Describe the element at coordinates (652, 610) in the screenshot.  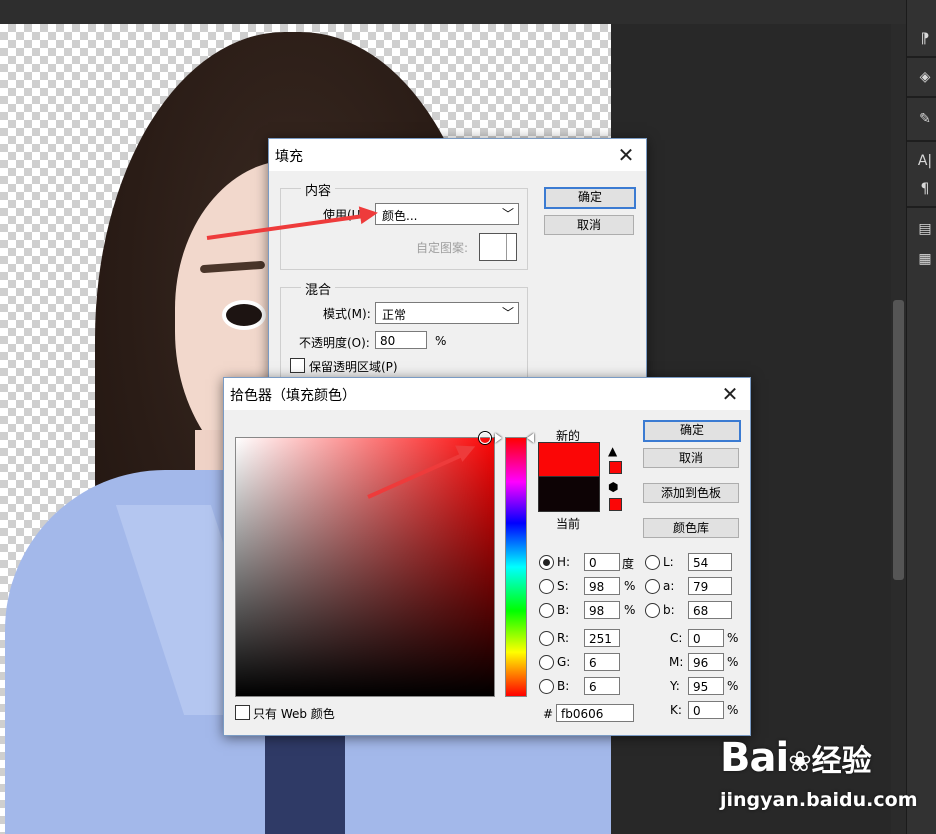
I see `lab-b-radio` at that location.